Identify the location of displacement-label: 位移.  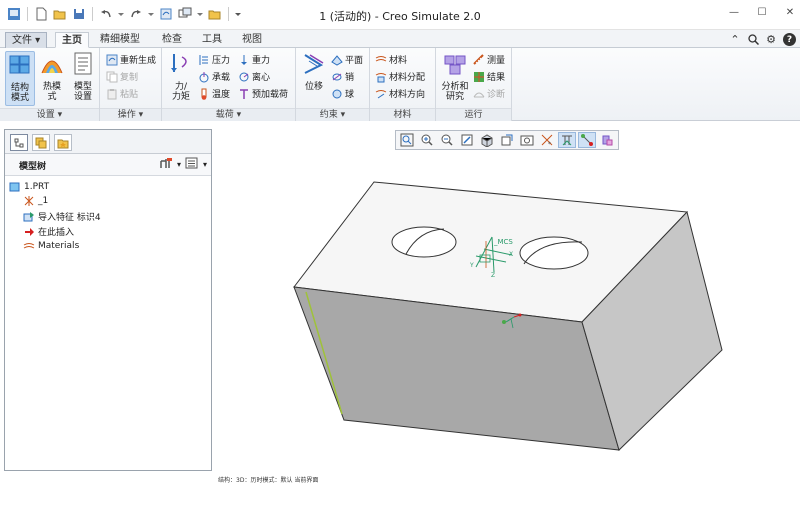
(313, 87).